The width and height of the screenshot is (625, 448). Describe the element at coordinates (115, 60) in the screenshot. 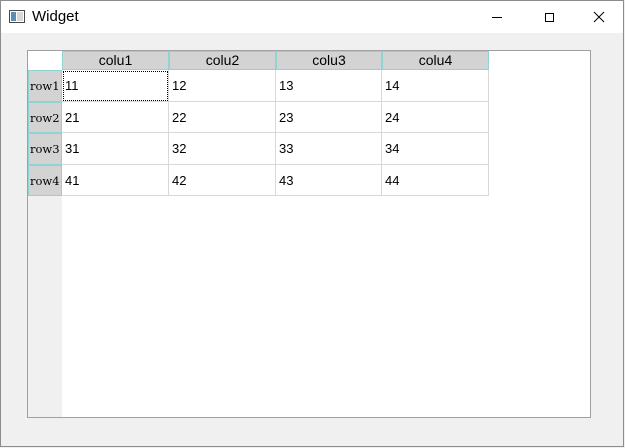

I see `column-header-1: colu1` at that location.